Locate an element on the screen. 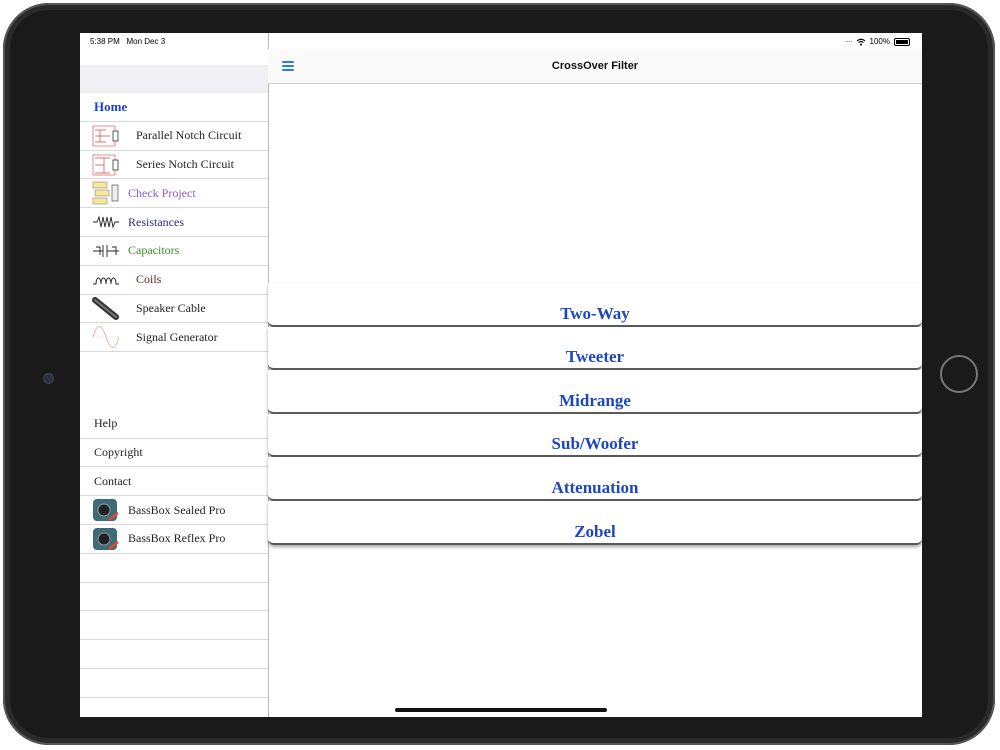 Image resolution: width=1000 pixels, height=750 pixels. sidebar-item-label: Copyright is located at coordinates (118, 451).